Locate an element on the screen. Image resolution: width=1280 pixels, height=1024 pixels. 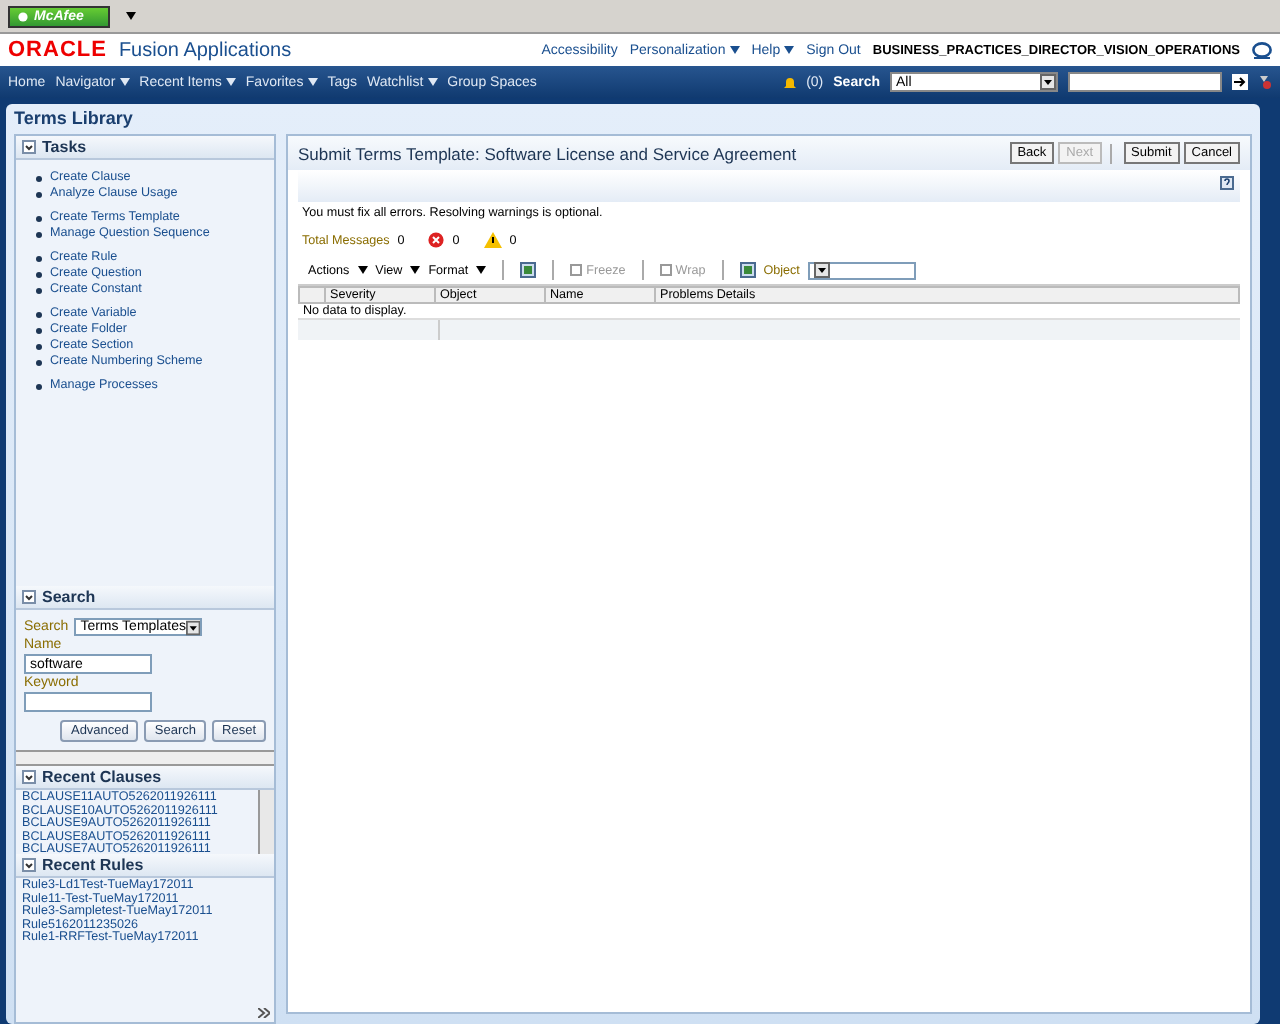
error-icon is located at coordinates (436, 240).